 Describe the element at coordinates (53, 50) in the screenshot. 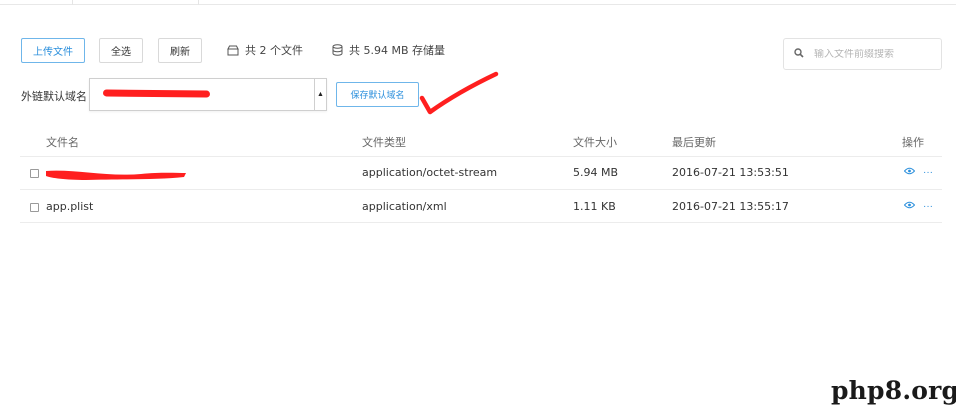

I see `upload-button: 上传文件` at that location.